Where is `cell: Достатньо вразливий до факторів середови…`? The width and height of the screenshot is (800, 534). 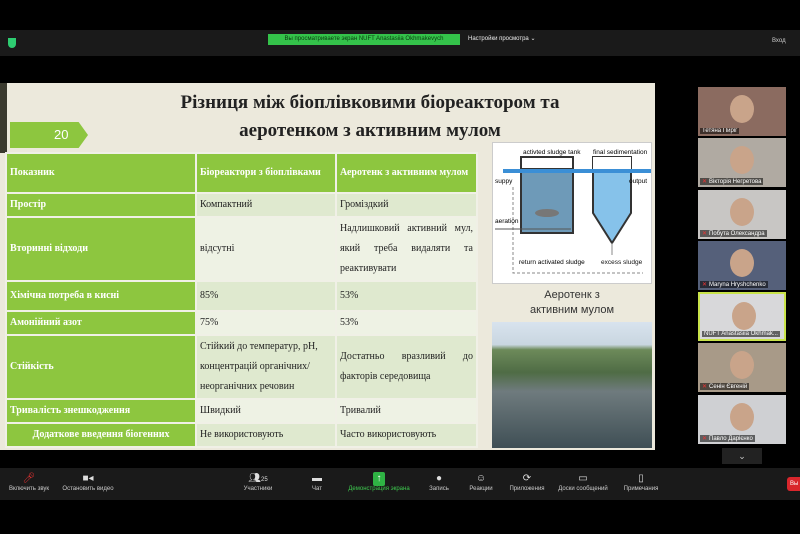 cell: Достатньо вразливий до факторів середови… is located at coordinates (406, 367).